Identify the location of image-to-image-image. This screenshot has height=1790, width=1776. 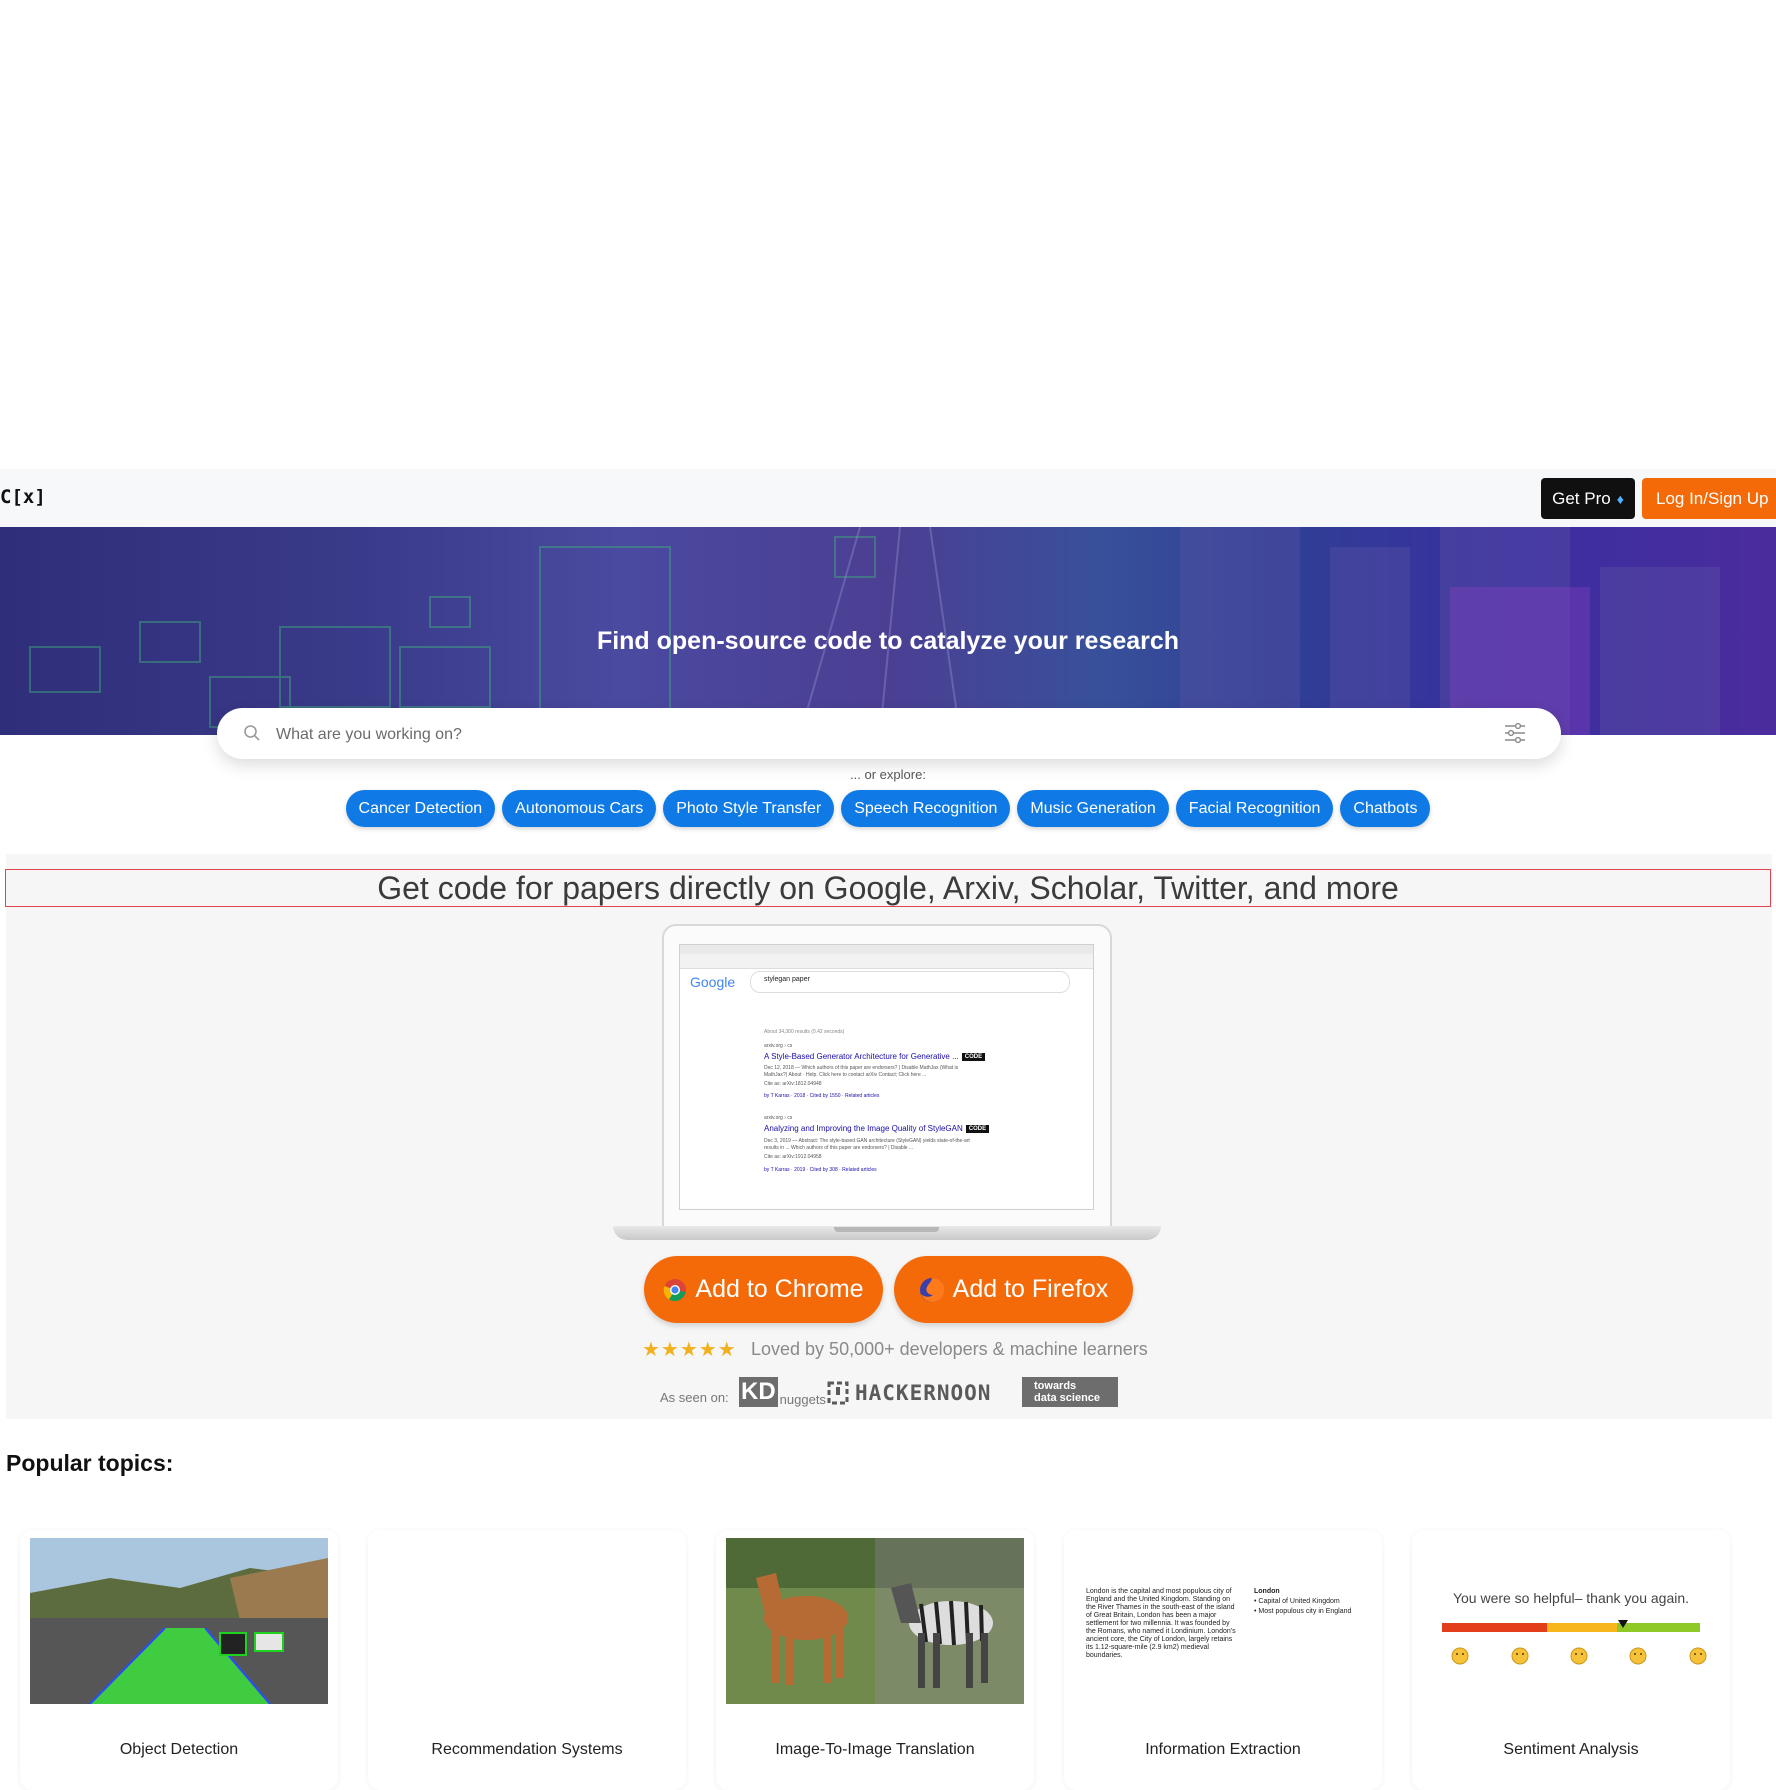
(875, 1621).